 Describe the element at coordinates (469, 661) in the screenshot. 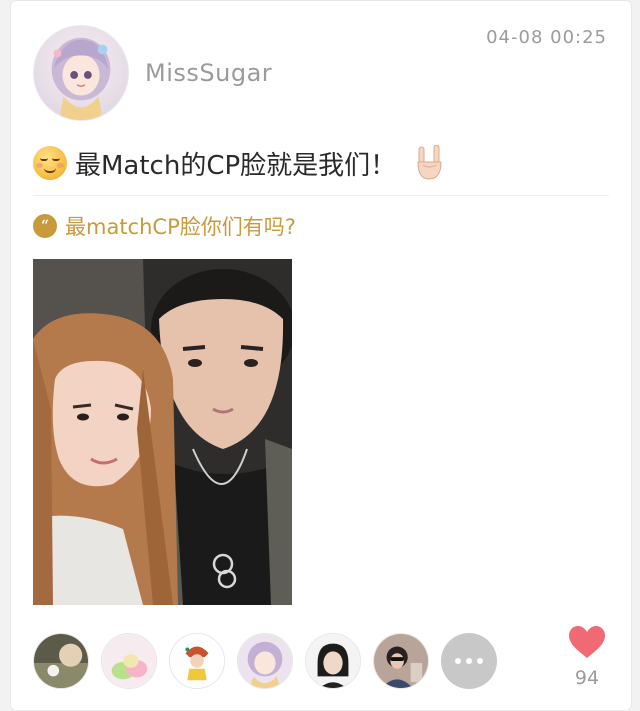

I see `more-dots-icon` at that location.